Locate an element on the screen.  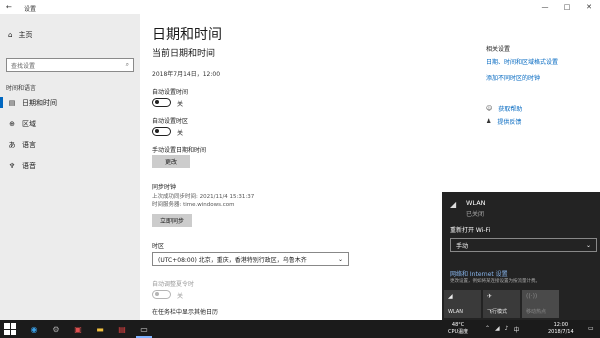
network-settings-link: 网络和 Internet 设置 is located at coordinates (479, 273).